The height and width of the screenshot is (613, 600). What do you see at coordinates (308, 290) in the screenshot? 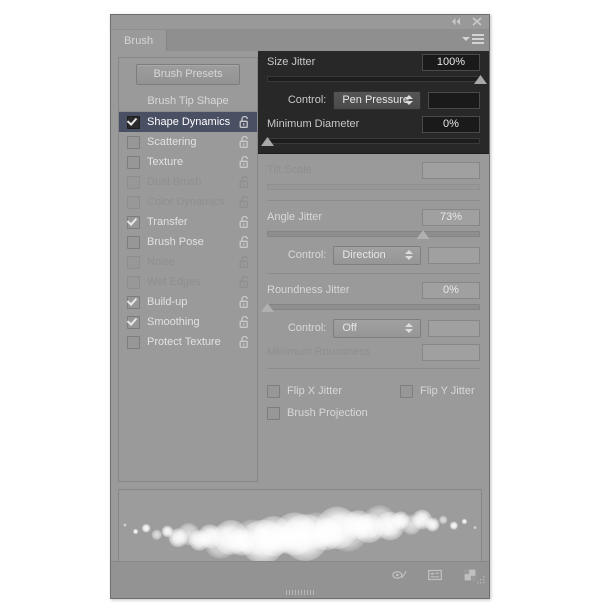
I see `roundness-jitter-label: Roundness Jitter` at bounding box center [308, 290].